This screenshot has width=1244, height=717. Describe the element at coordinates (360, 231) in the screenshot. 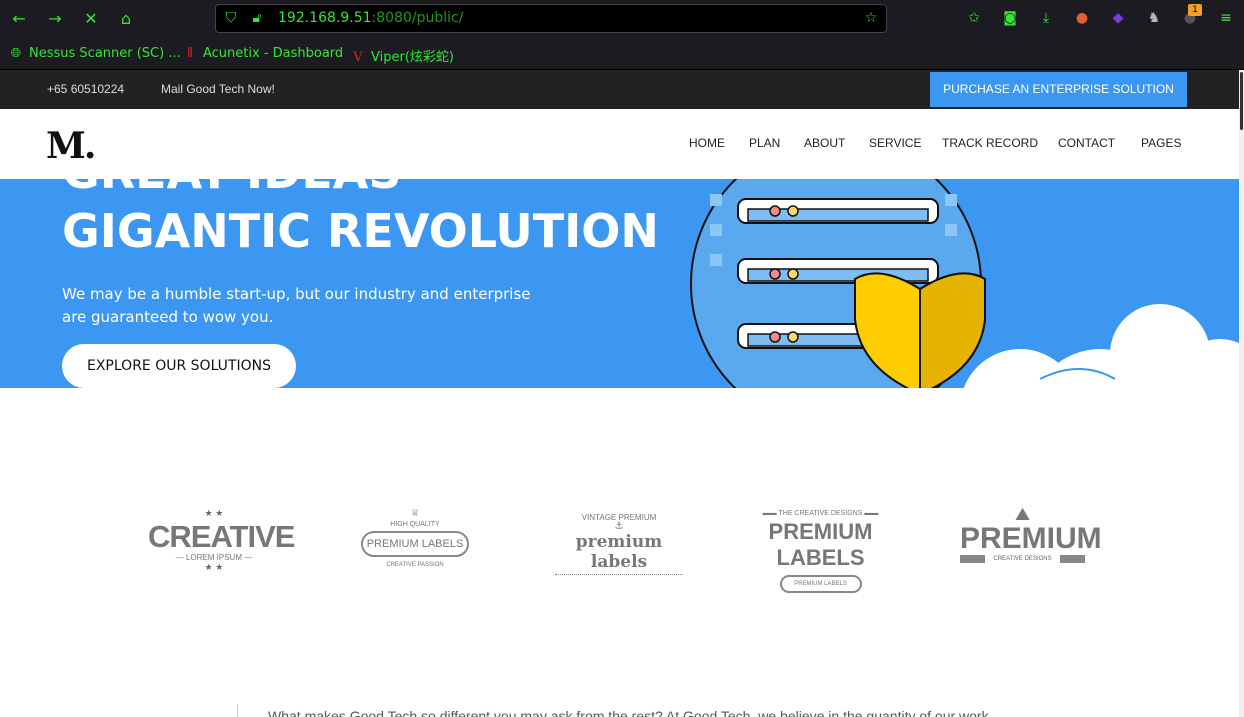

I see `hero-title-line2: GIGANTIC REVOLUTION` at that location.